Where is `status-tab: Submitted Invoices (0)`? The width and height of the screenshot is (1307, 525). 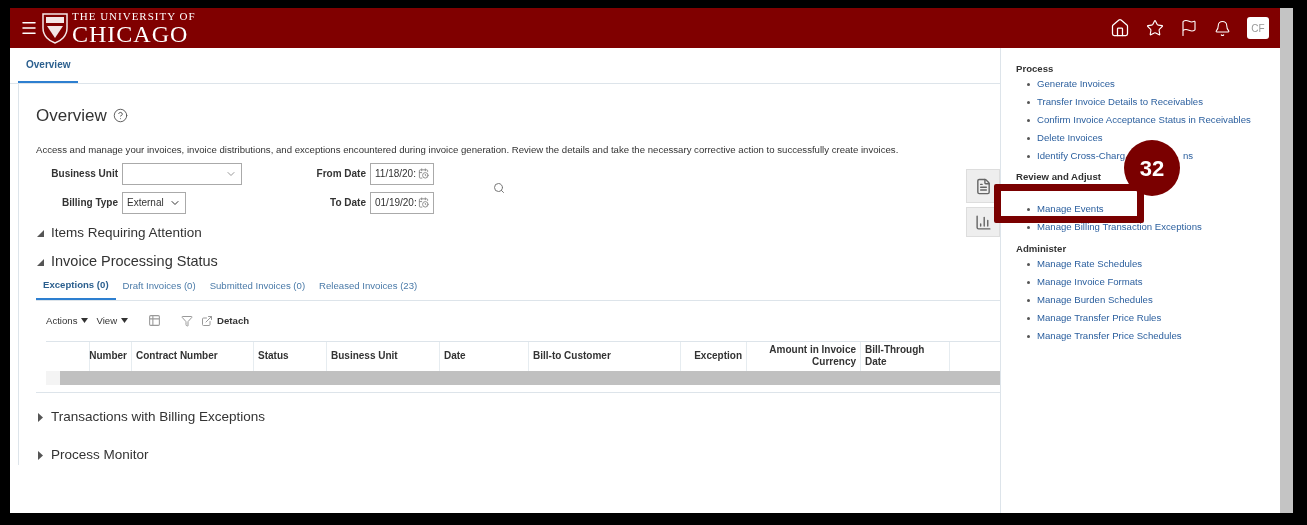 status-tab: Submitted Invoices (0) is located at coordinates (257, 288).